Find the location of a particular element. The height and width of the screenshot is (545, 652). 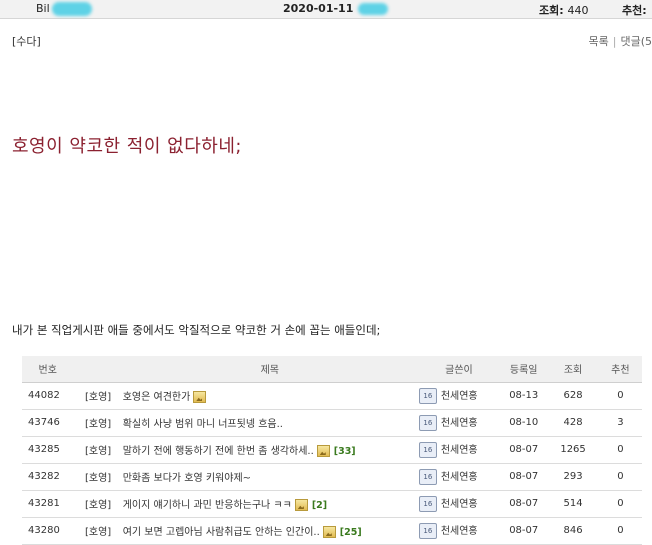

comment-count: [25] is located at coordinates (351, 532).